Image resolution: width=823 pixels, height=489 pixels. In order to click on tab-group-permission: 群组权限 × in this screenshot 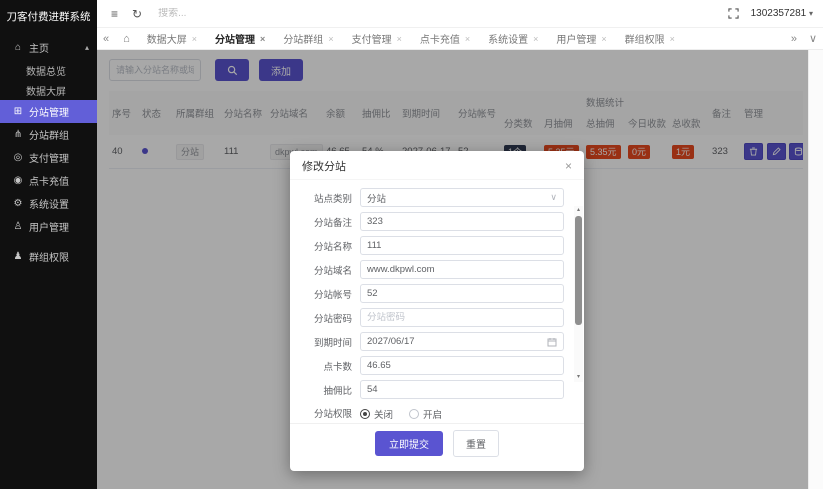, I will do `click(650, 38)`.